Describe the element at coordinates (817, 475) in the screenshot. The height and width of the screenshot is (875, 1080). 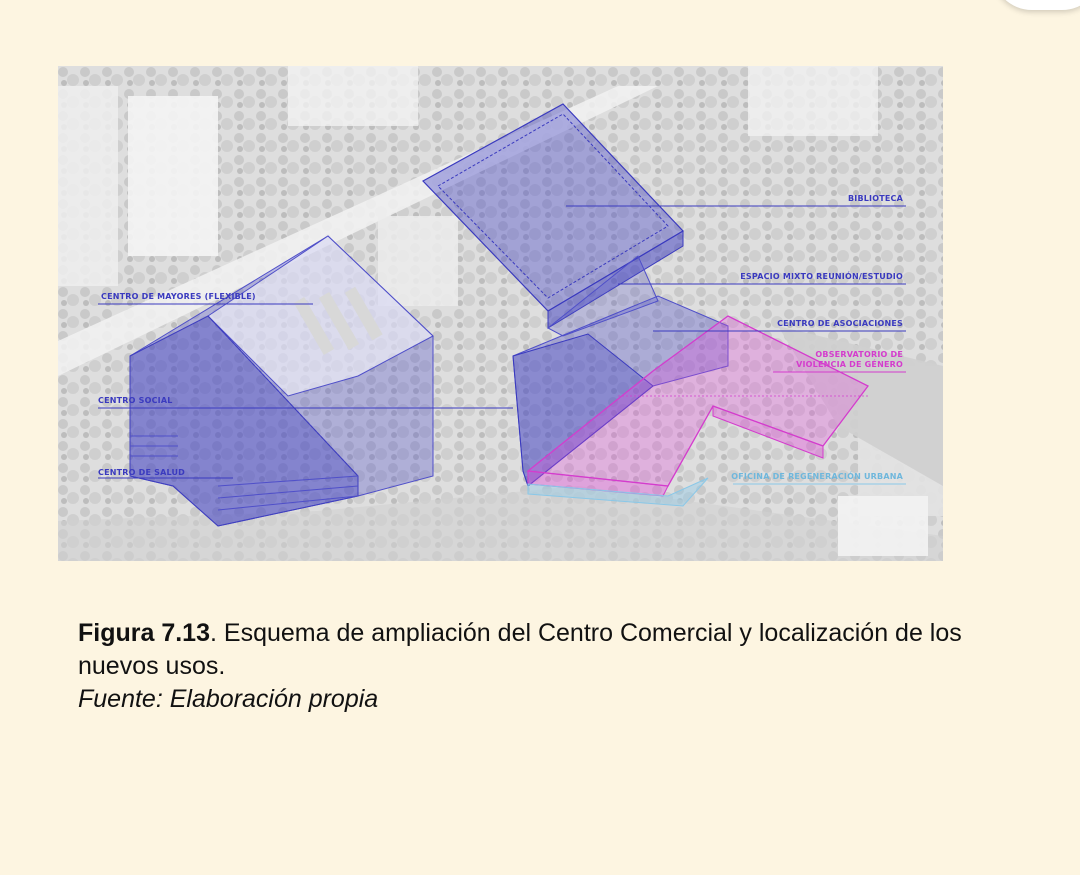
I see `label-oficina-regeneracion: OFICINA DE REGENERACIÓN URBANA` at that location.